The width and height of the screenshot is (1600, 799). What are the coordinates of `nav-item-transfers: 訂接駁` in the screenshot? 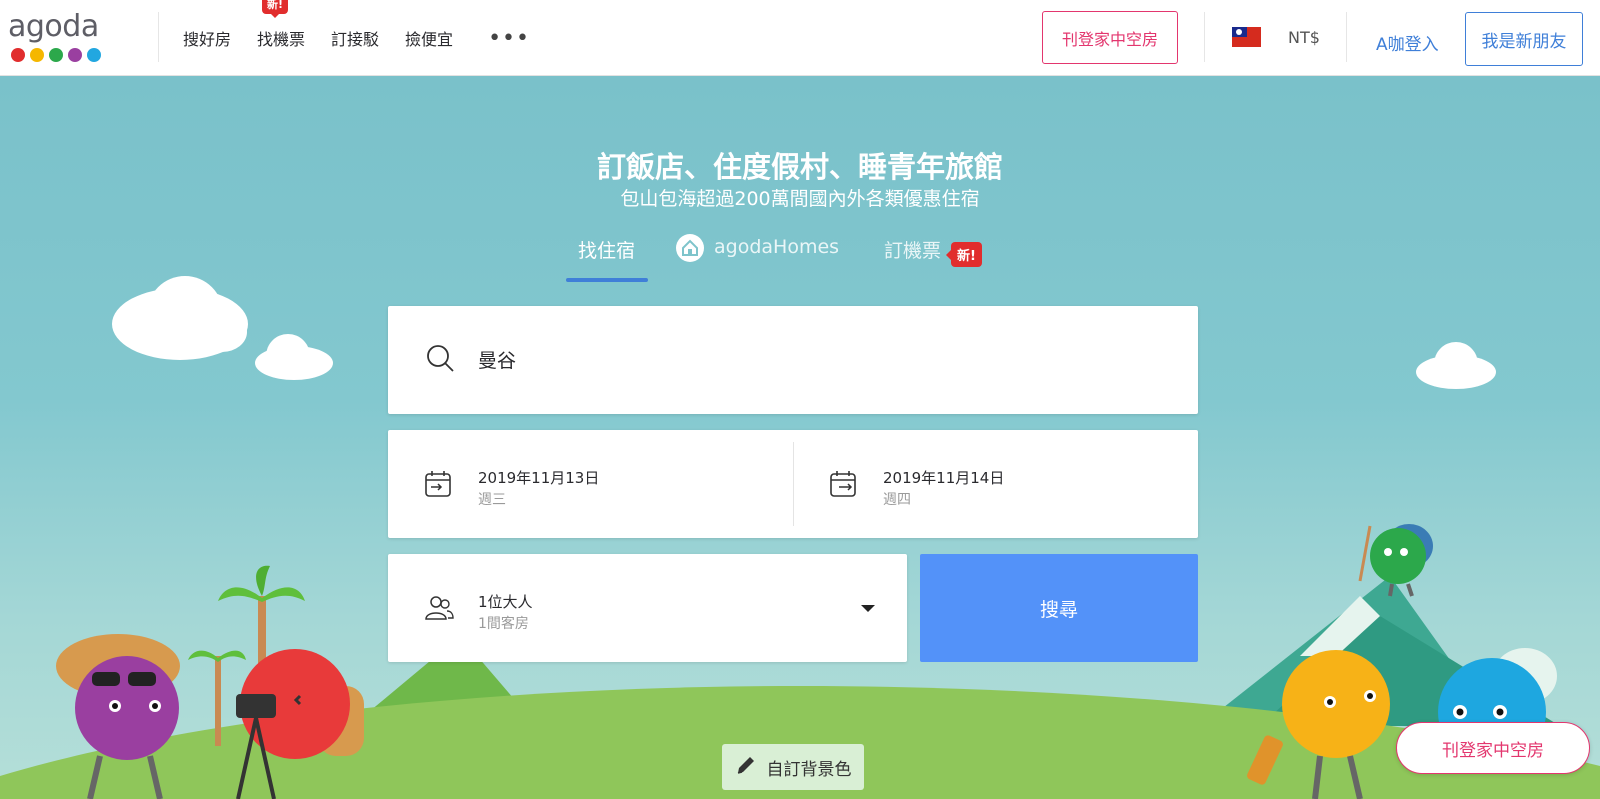 It's located at (355, 38).